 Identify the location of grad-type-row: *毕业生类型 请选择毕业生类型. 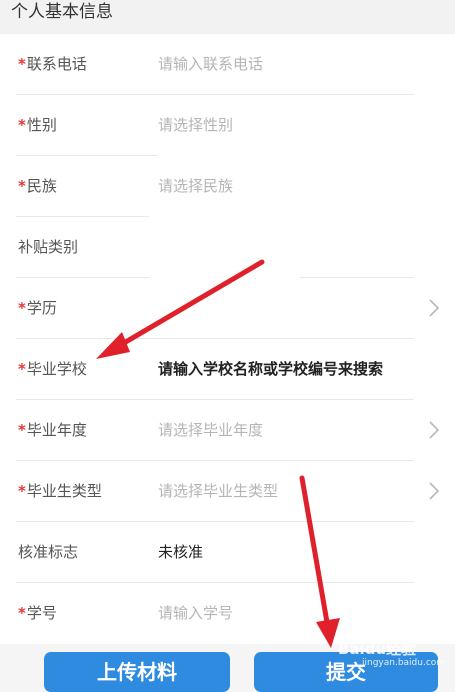
(227, 491).